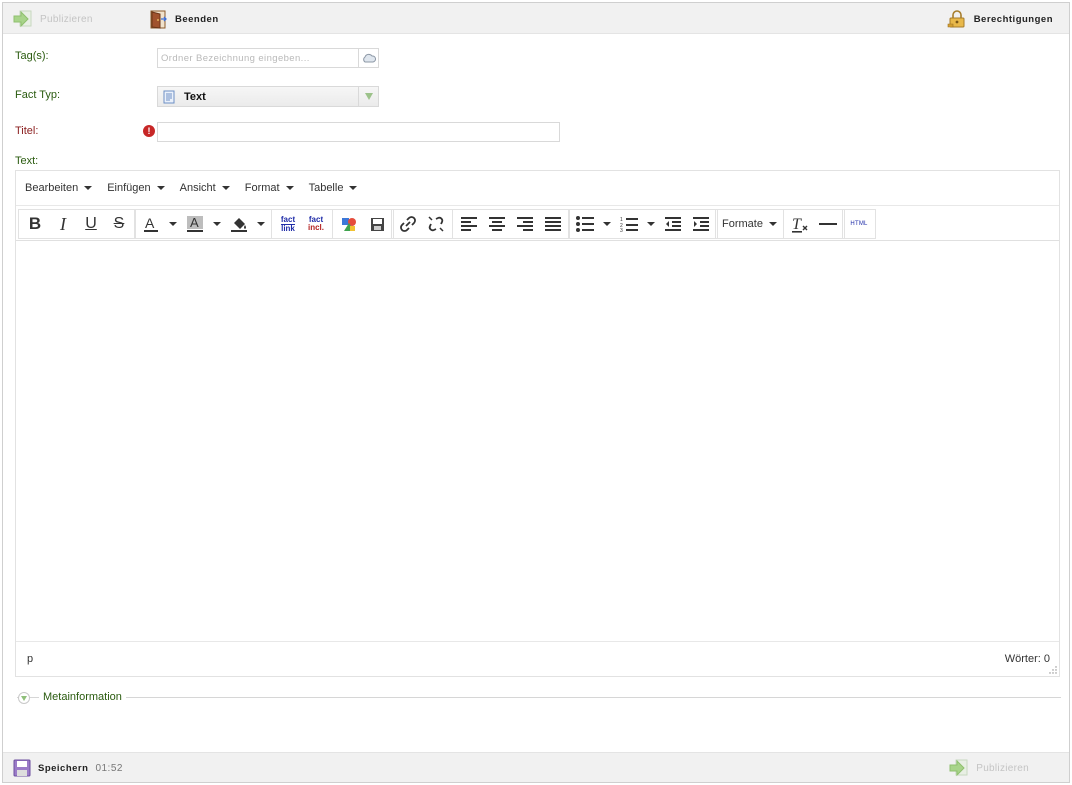 The width and height of the screenshot is (1072, 785). Describe the element at coordinates (956, 18) in the screenshot. I see `lock-keys-icon` at that location.